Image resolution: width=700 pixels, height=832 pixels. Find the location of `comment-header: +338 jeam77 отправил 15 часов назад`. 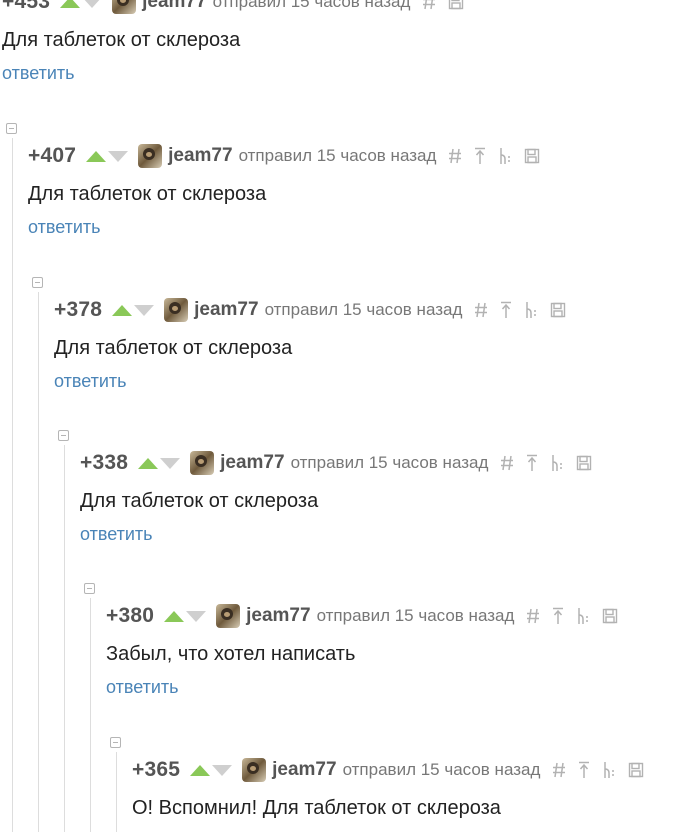

comment-header: +338 jeam77 отправил 15 часов назад is located at coordinates (336, 463).